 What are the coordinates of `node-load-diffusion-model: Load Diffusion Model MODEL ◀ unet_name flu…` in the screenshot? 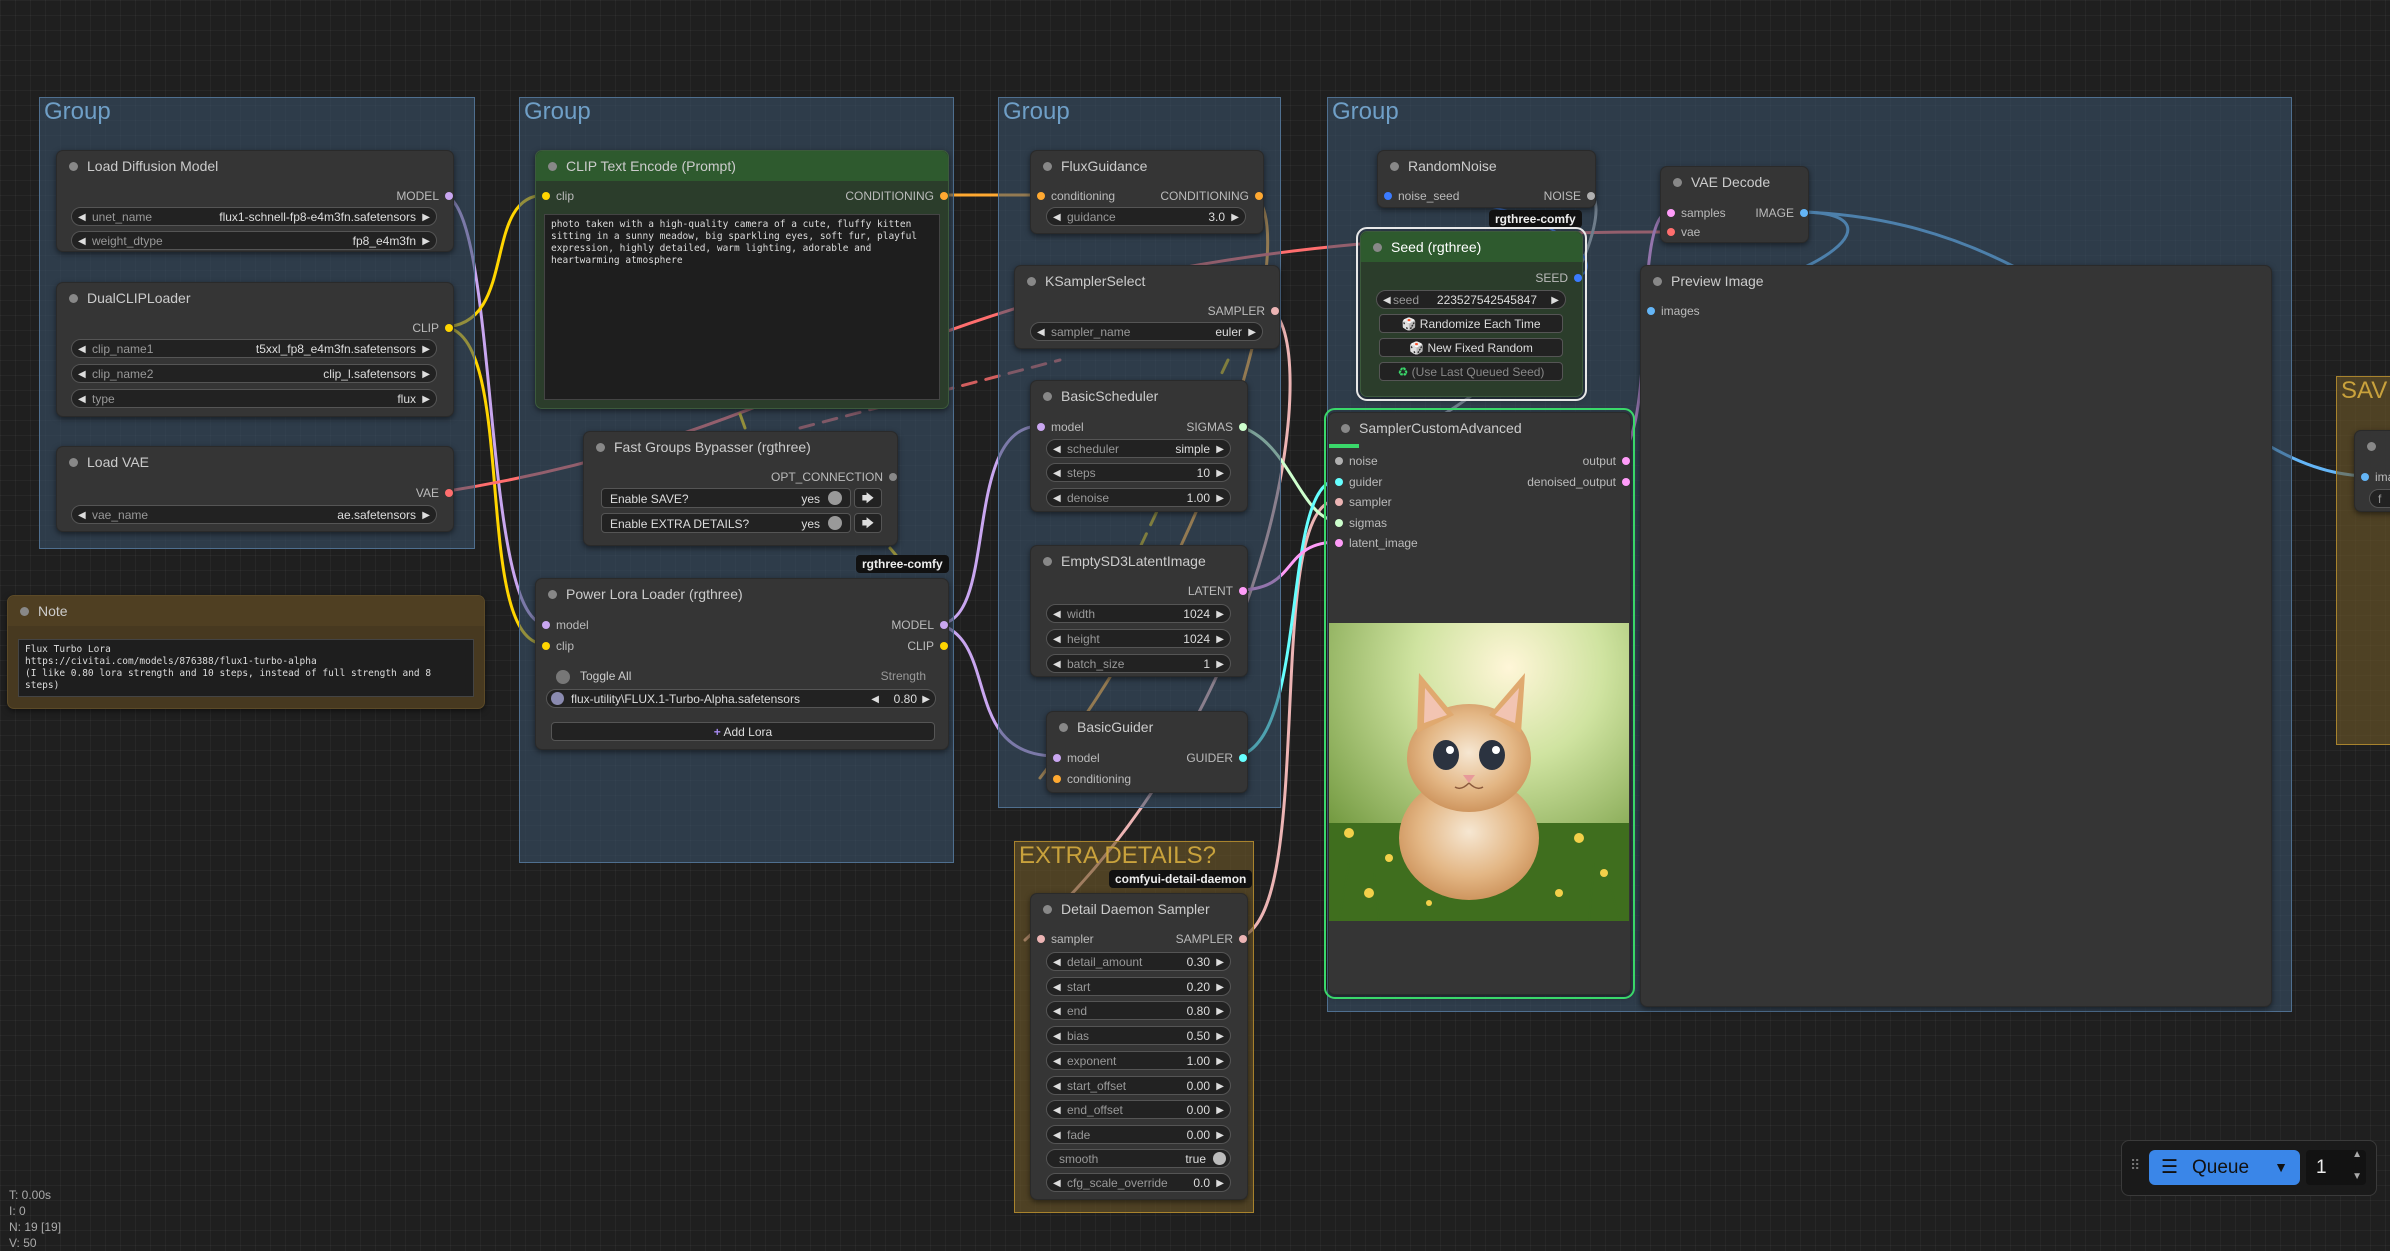 It's located at (255, 201).